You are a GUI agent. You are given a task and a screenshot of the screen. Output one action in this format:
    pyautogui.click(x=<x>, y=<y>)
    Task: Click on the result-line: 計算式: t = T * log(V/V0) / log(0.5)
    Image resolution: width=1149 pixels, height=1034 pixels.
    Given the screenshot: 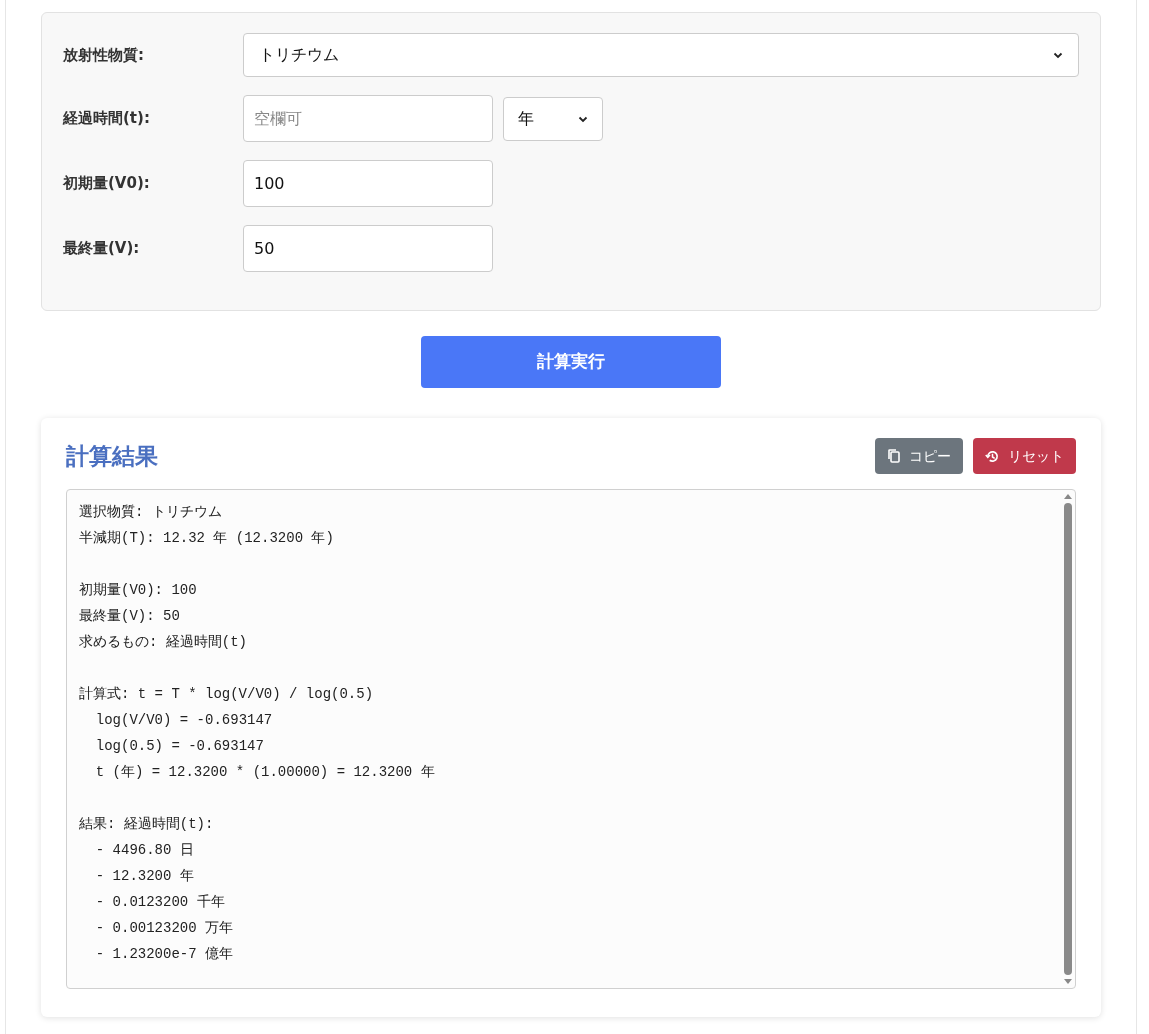 What is the action you would take?
    pyautogui.click(x=226, y=694)
    